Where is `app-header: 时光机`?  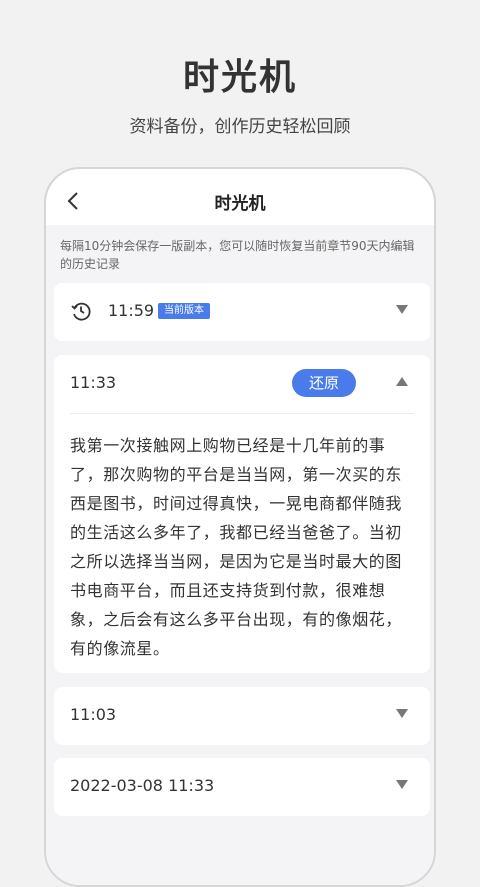
app-header: 时光机 is located at coordinates (240, 201).